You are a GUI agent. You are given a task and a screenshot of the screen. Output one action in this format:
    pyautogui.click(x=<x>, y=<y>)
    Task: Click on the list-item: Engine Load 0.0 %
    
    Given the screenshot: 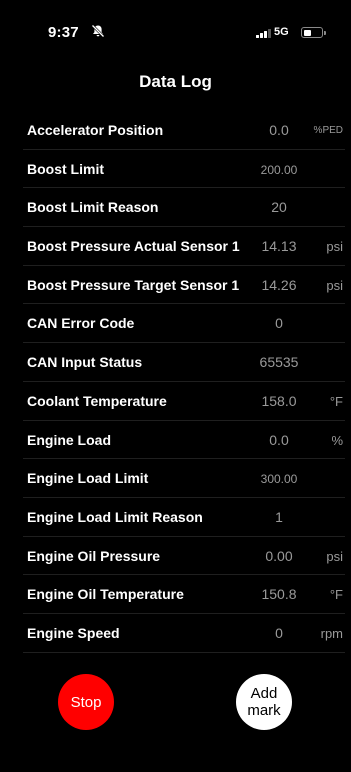 What is the action you would take?
    pyautogui.click(x=184, y=440)
    